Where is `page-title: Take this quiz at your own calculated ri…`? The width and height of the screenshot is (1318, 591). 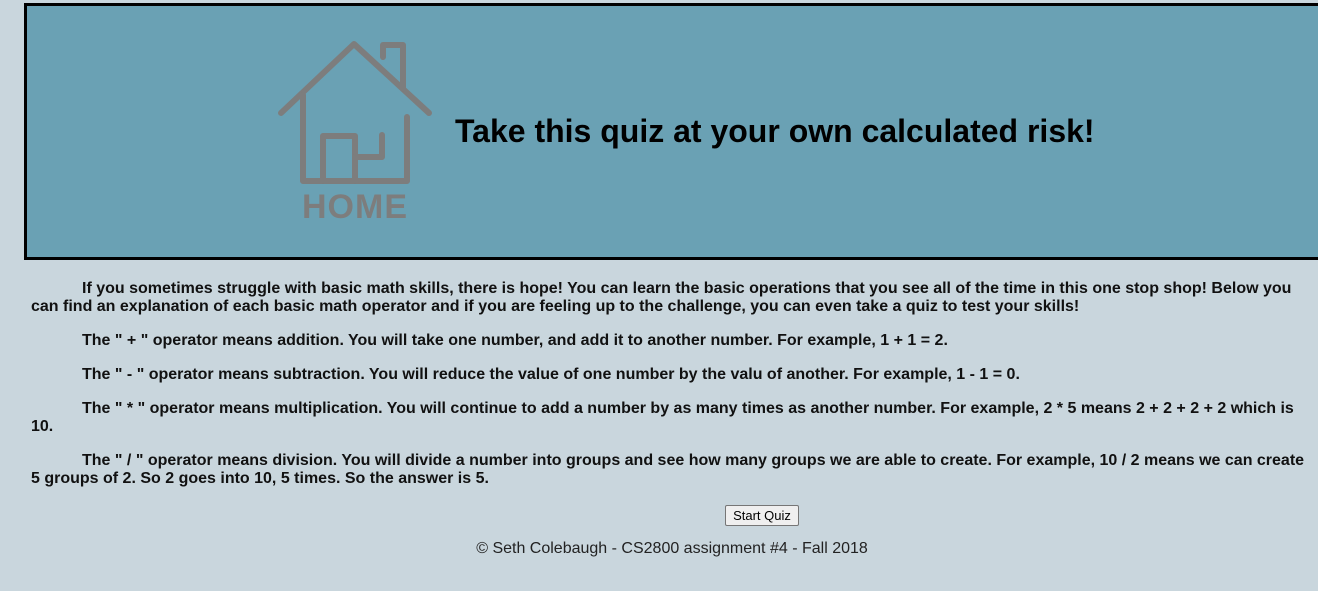
page-title: Take this quiz at your own calculated ri… is located at coordinates (775, 131).